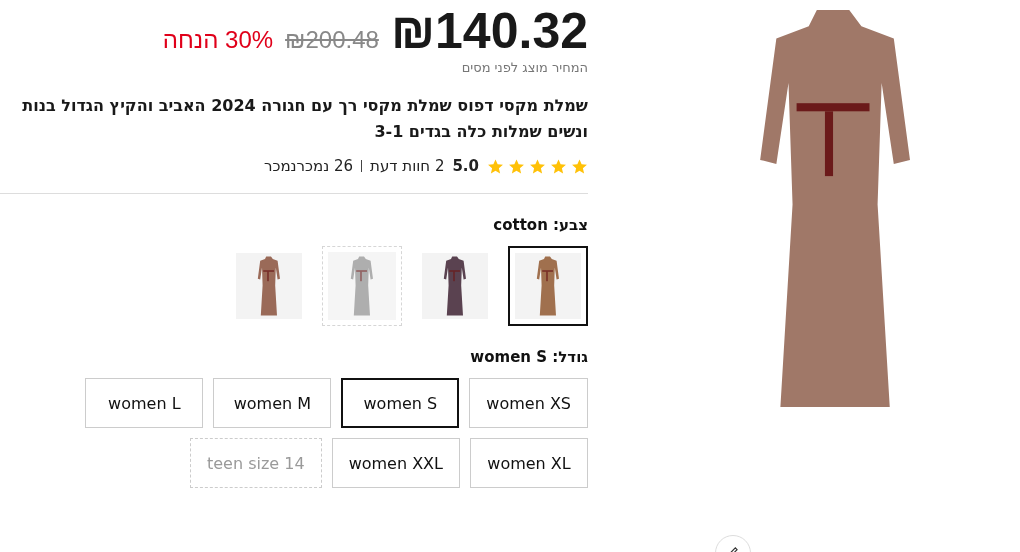 Image resolution: width=1020 pixels, height=552 pixels. I want to click on review-count: 2 חוות דעת, so click(407, 166).